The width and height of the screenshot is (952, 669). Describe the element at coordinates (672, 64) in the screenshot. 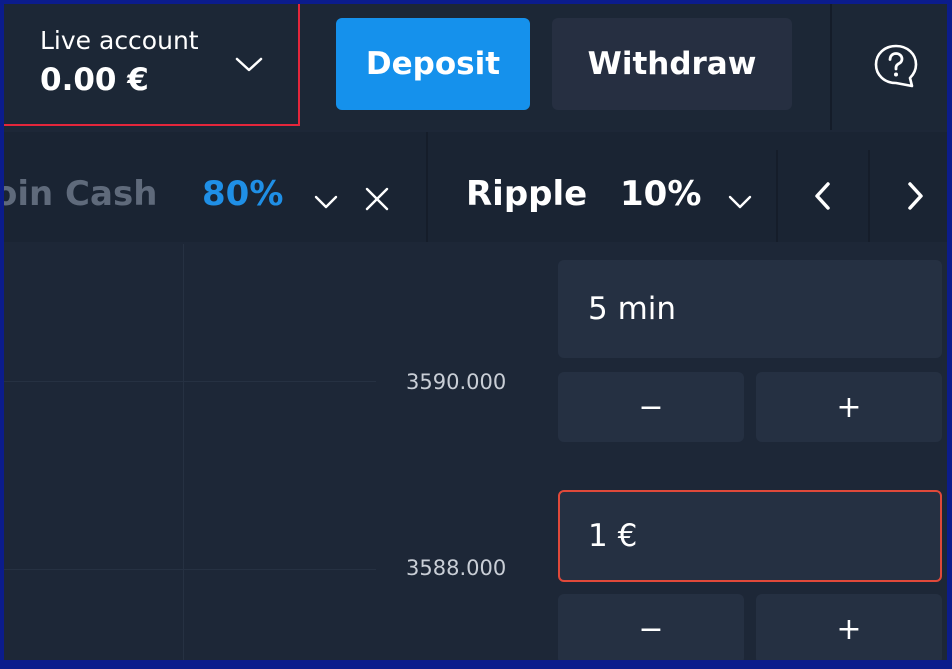

I see `withdraw-button: Withdraw` at that location.